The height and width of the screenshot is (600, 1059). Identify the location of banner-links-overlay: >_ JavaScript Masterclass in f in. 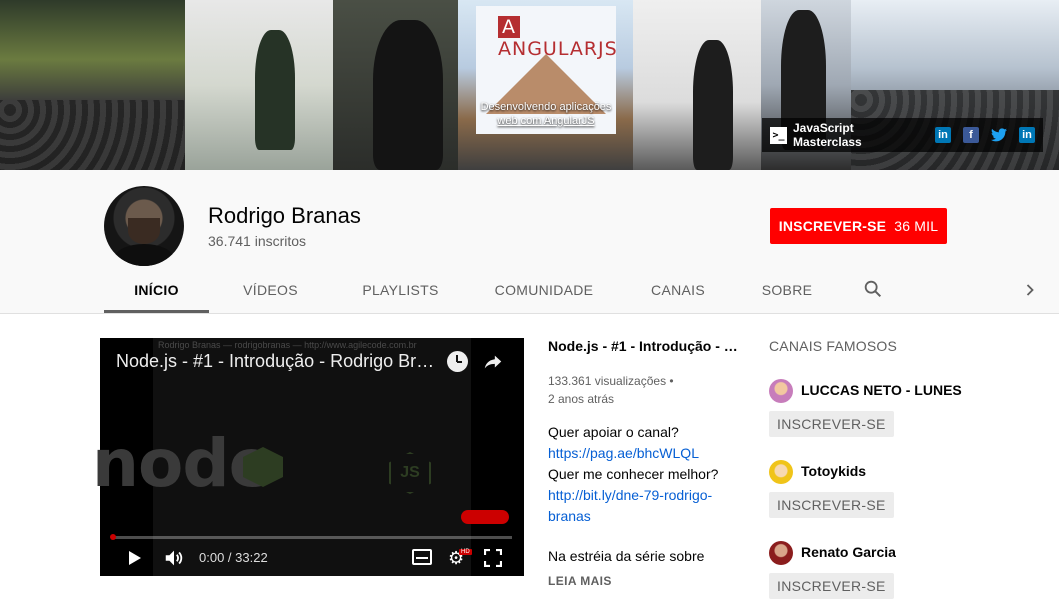
(902, 135).